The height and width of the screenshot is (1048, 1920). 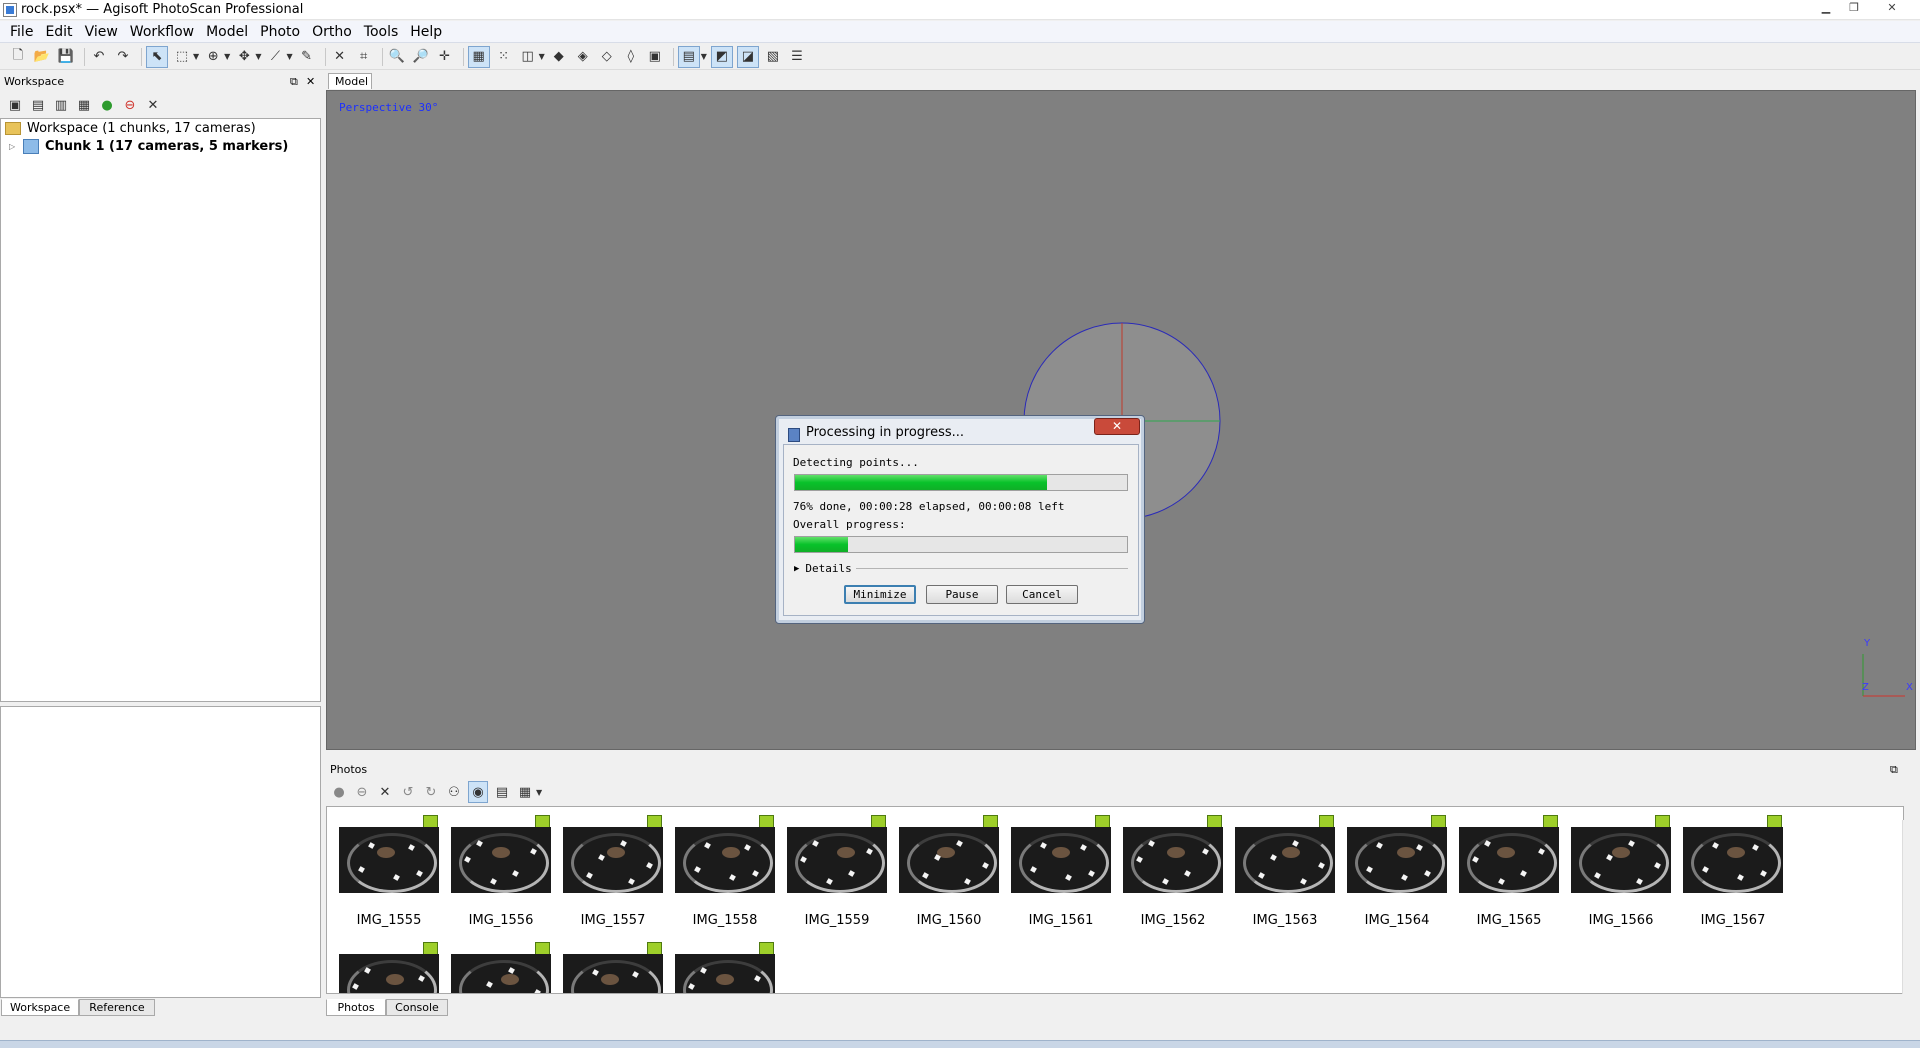 What do you see at coordinates (949, 876) in the screenshot?
I see `photo-thumbnail: IMG_1560` at bounding box center [949, 876].